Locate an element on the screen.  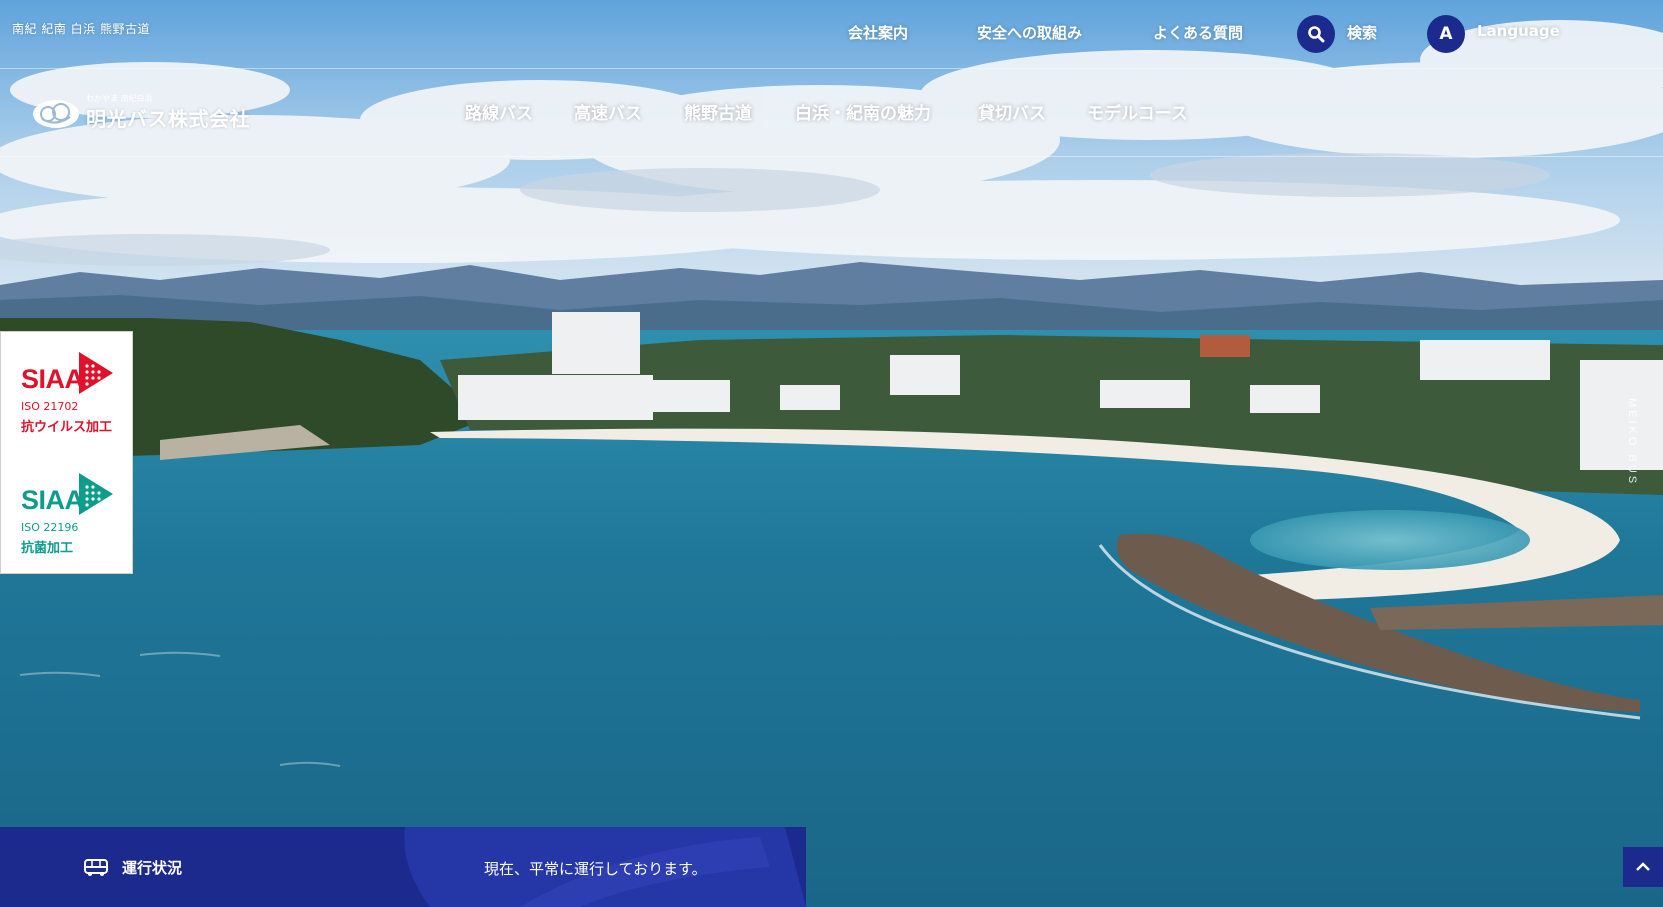
nav-model-course: モデルコース is located at coordinates (1137, 111).